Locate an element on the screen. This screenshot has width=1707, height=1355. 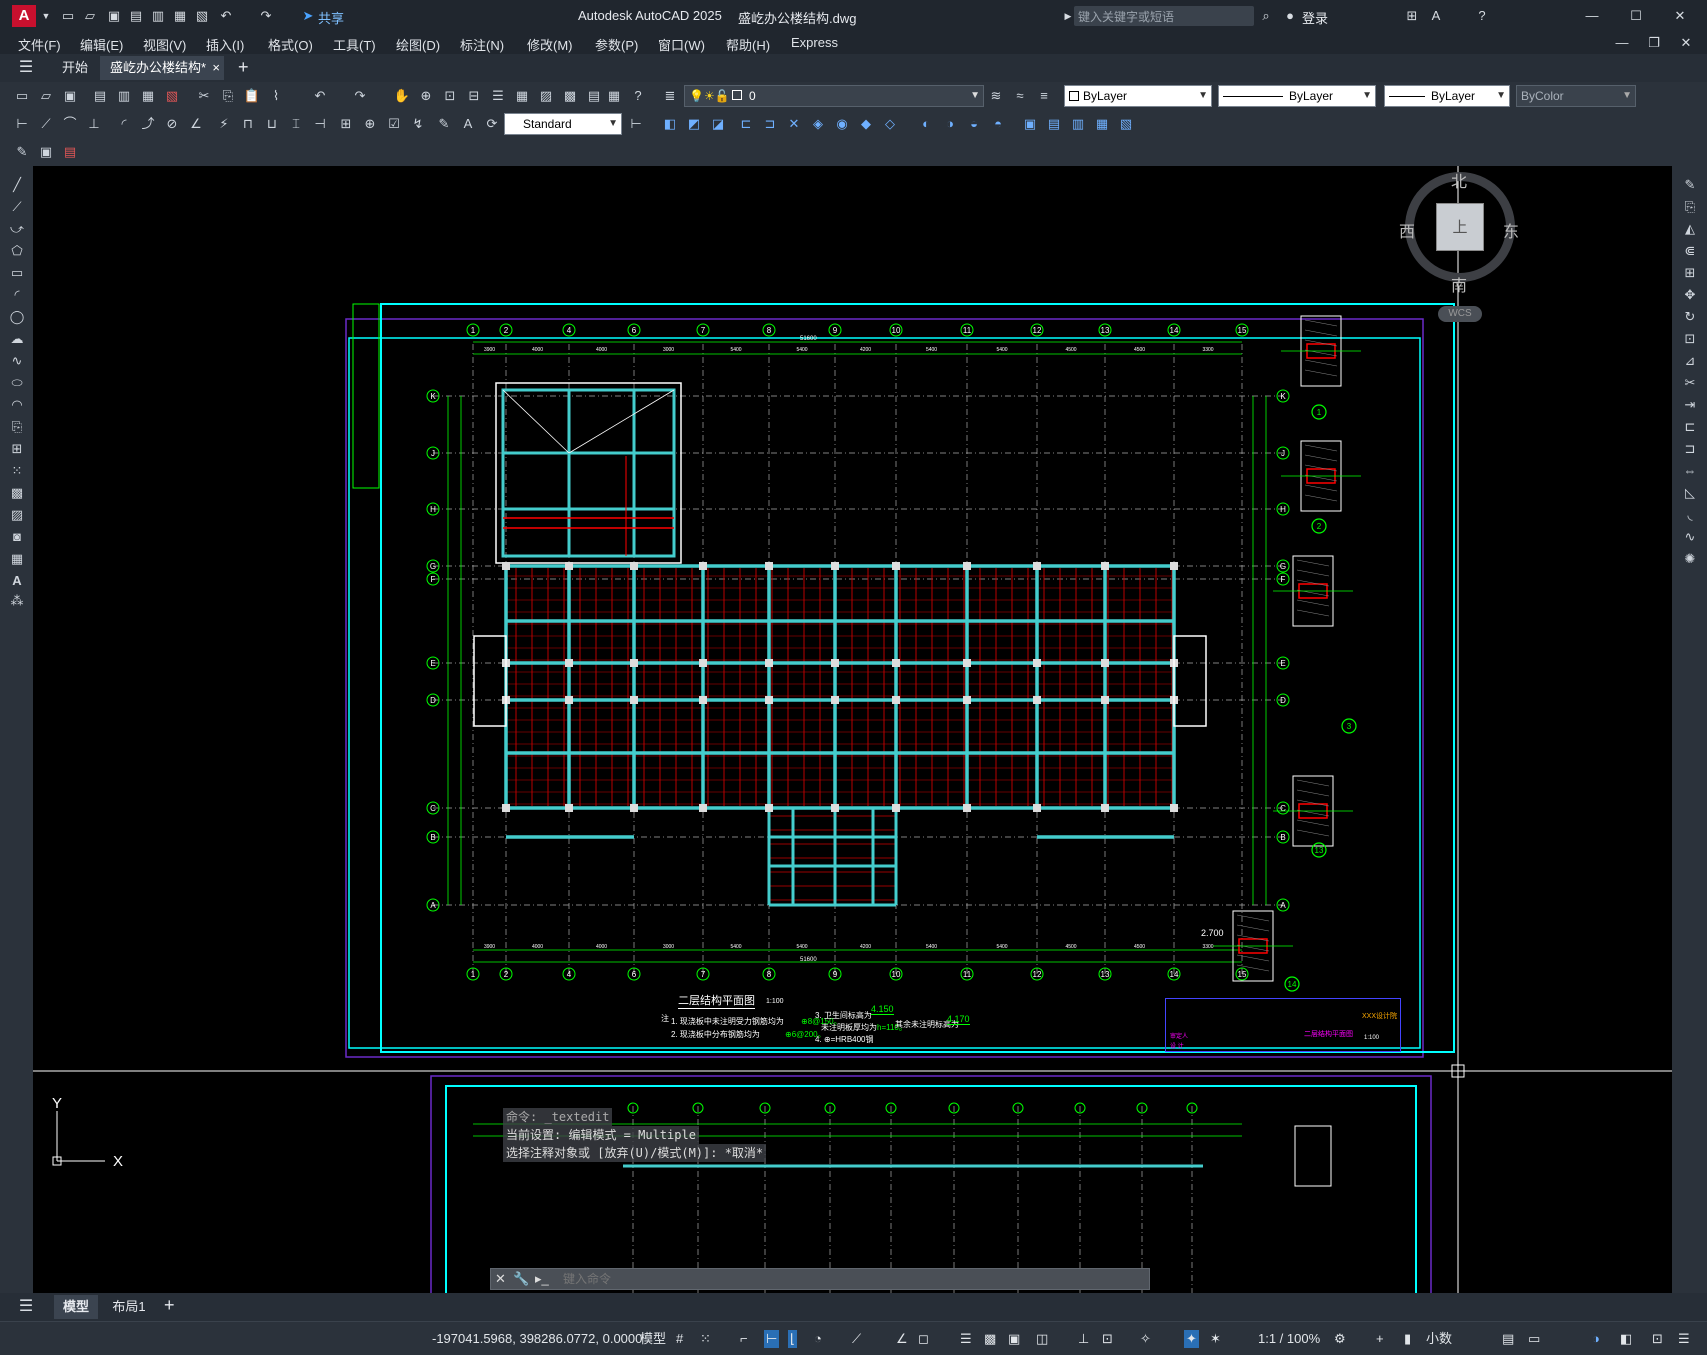
doc-restore-icon: ❐ is located at coordinates (1654, 43).